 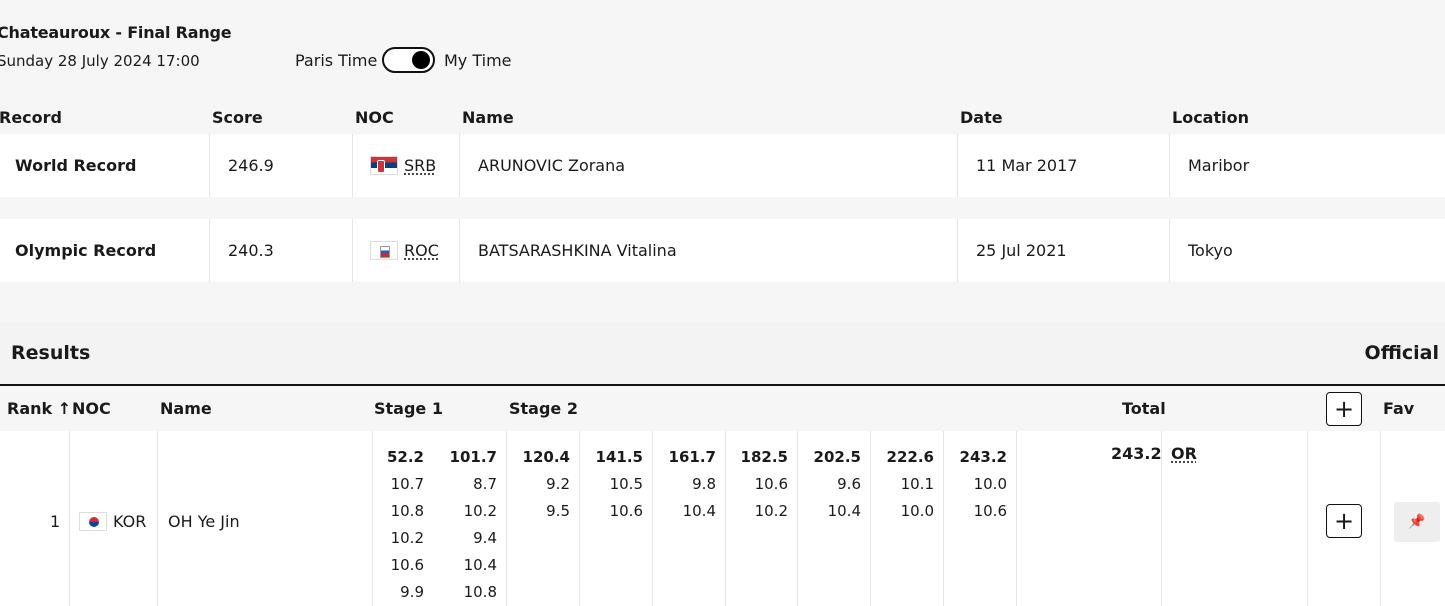 What do you see at coordinates (1219, 165) in the screenshot?
I see `record-location: Maribor` at bounding box center [1219, 165].